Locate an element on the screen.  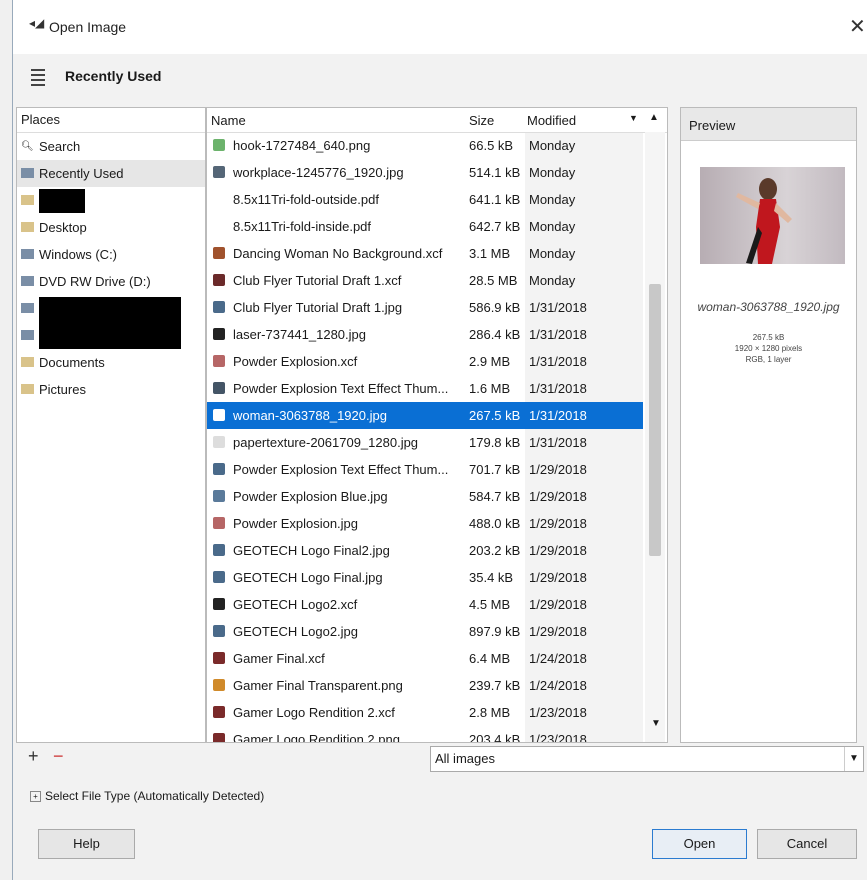
file-row: 8.5x11Tri-fold-outside.pdf 641.1 kB Monday is located at coordinates (425, 199).